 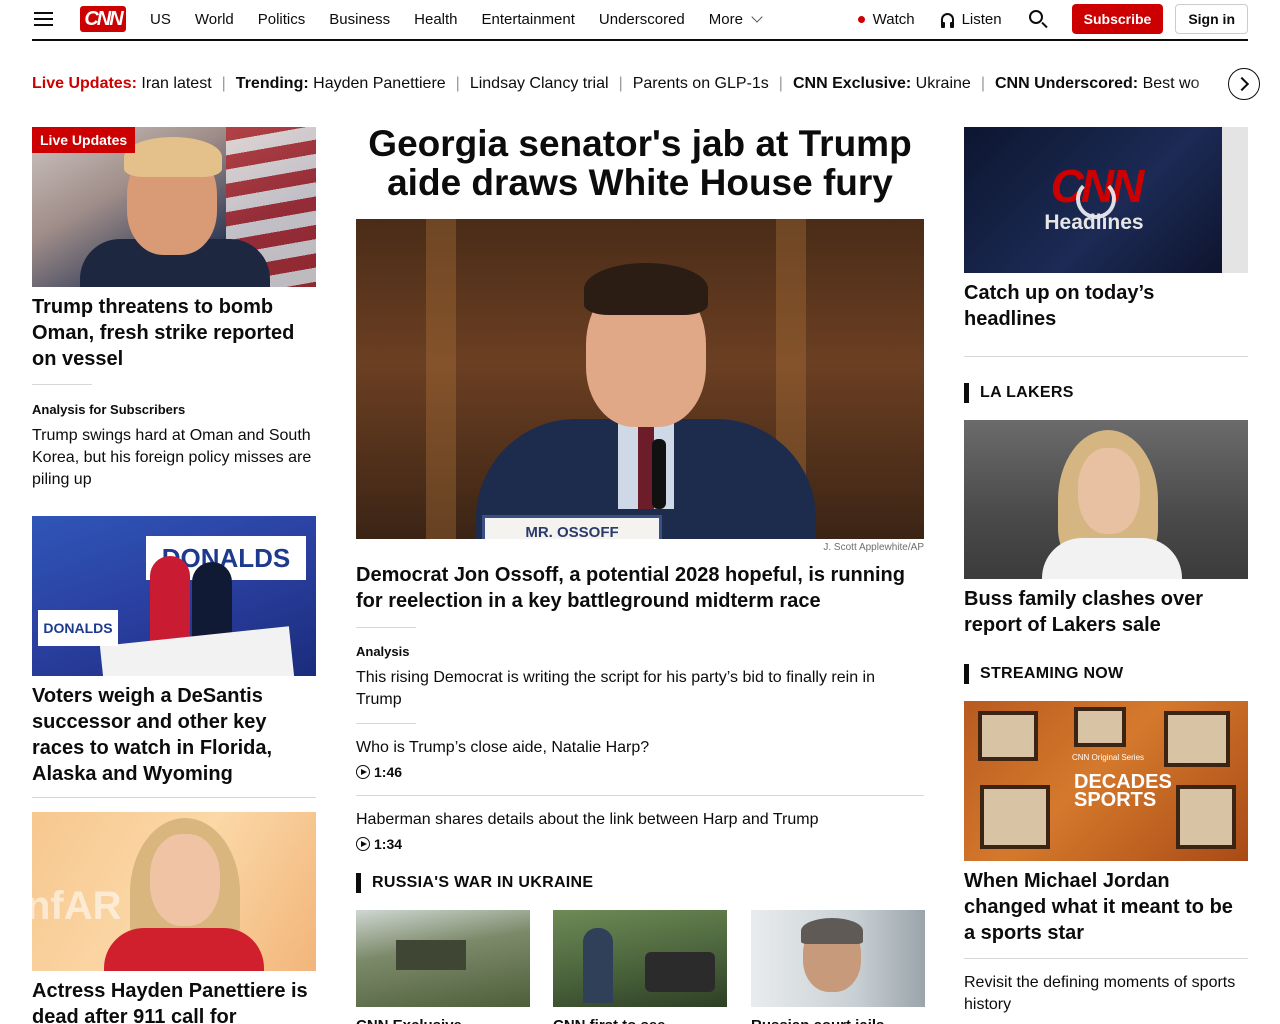 What do you see at coordinates (174, 596) in the screenshot?
I see `donalds-rally-photo: DONALDS DONALDS` at bounding box center [174, 596].